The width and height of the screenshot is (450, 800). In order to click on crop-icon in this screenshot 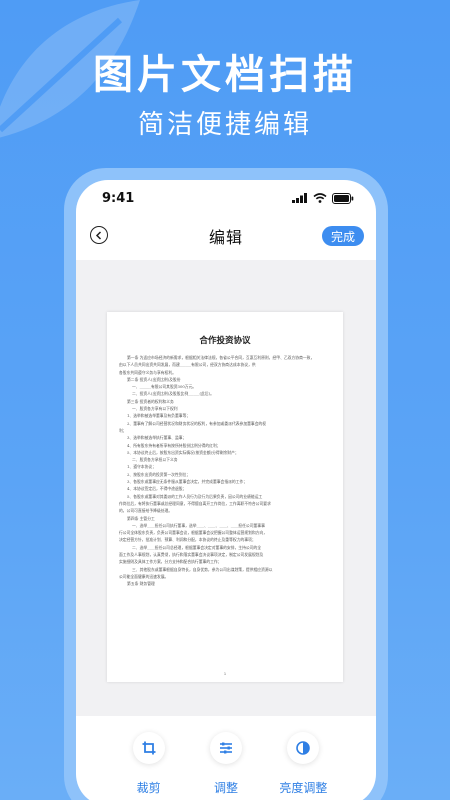, I will do `click(149, 748)`.